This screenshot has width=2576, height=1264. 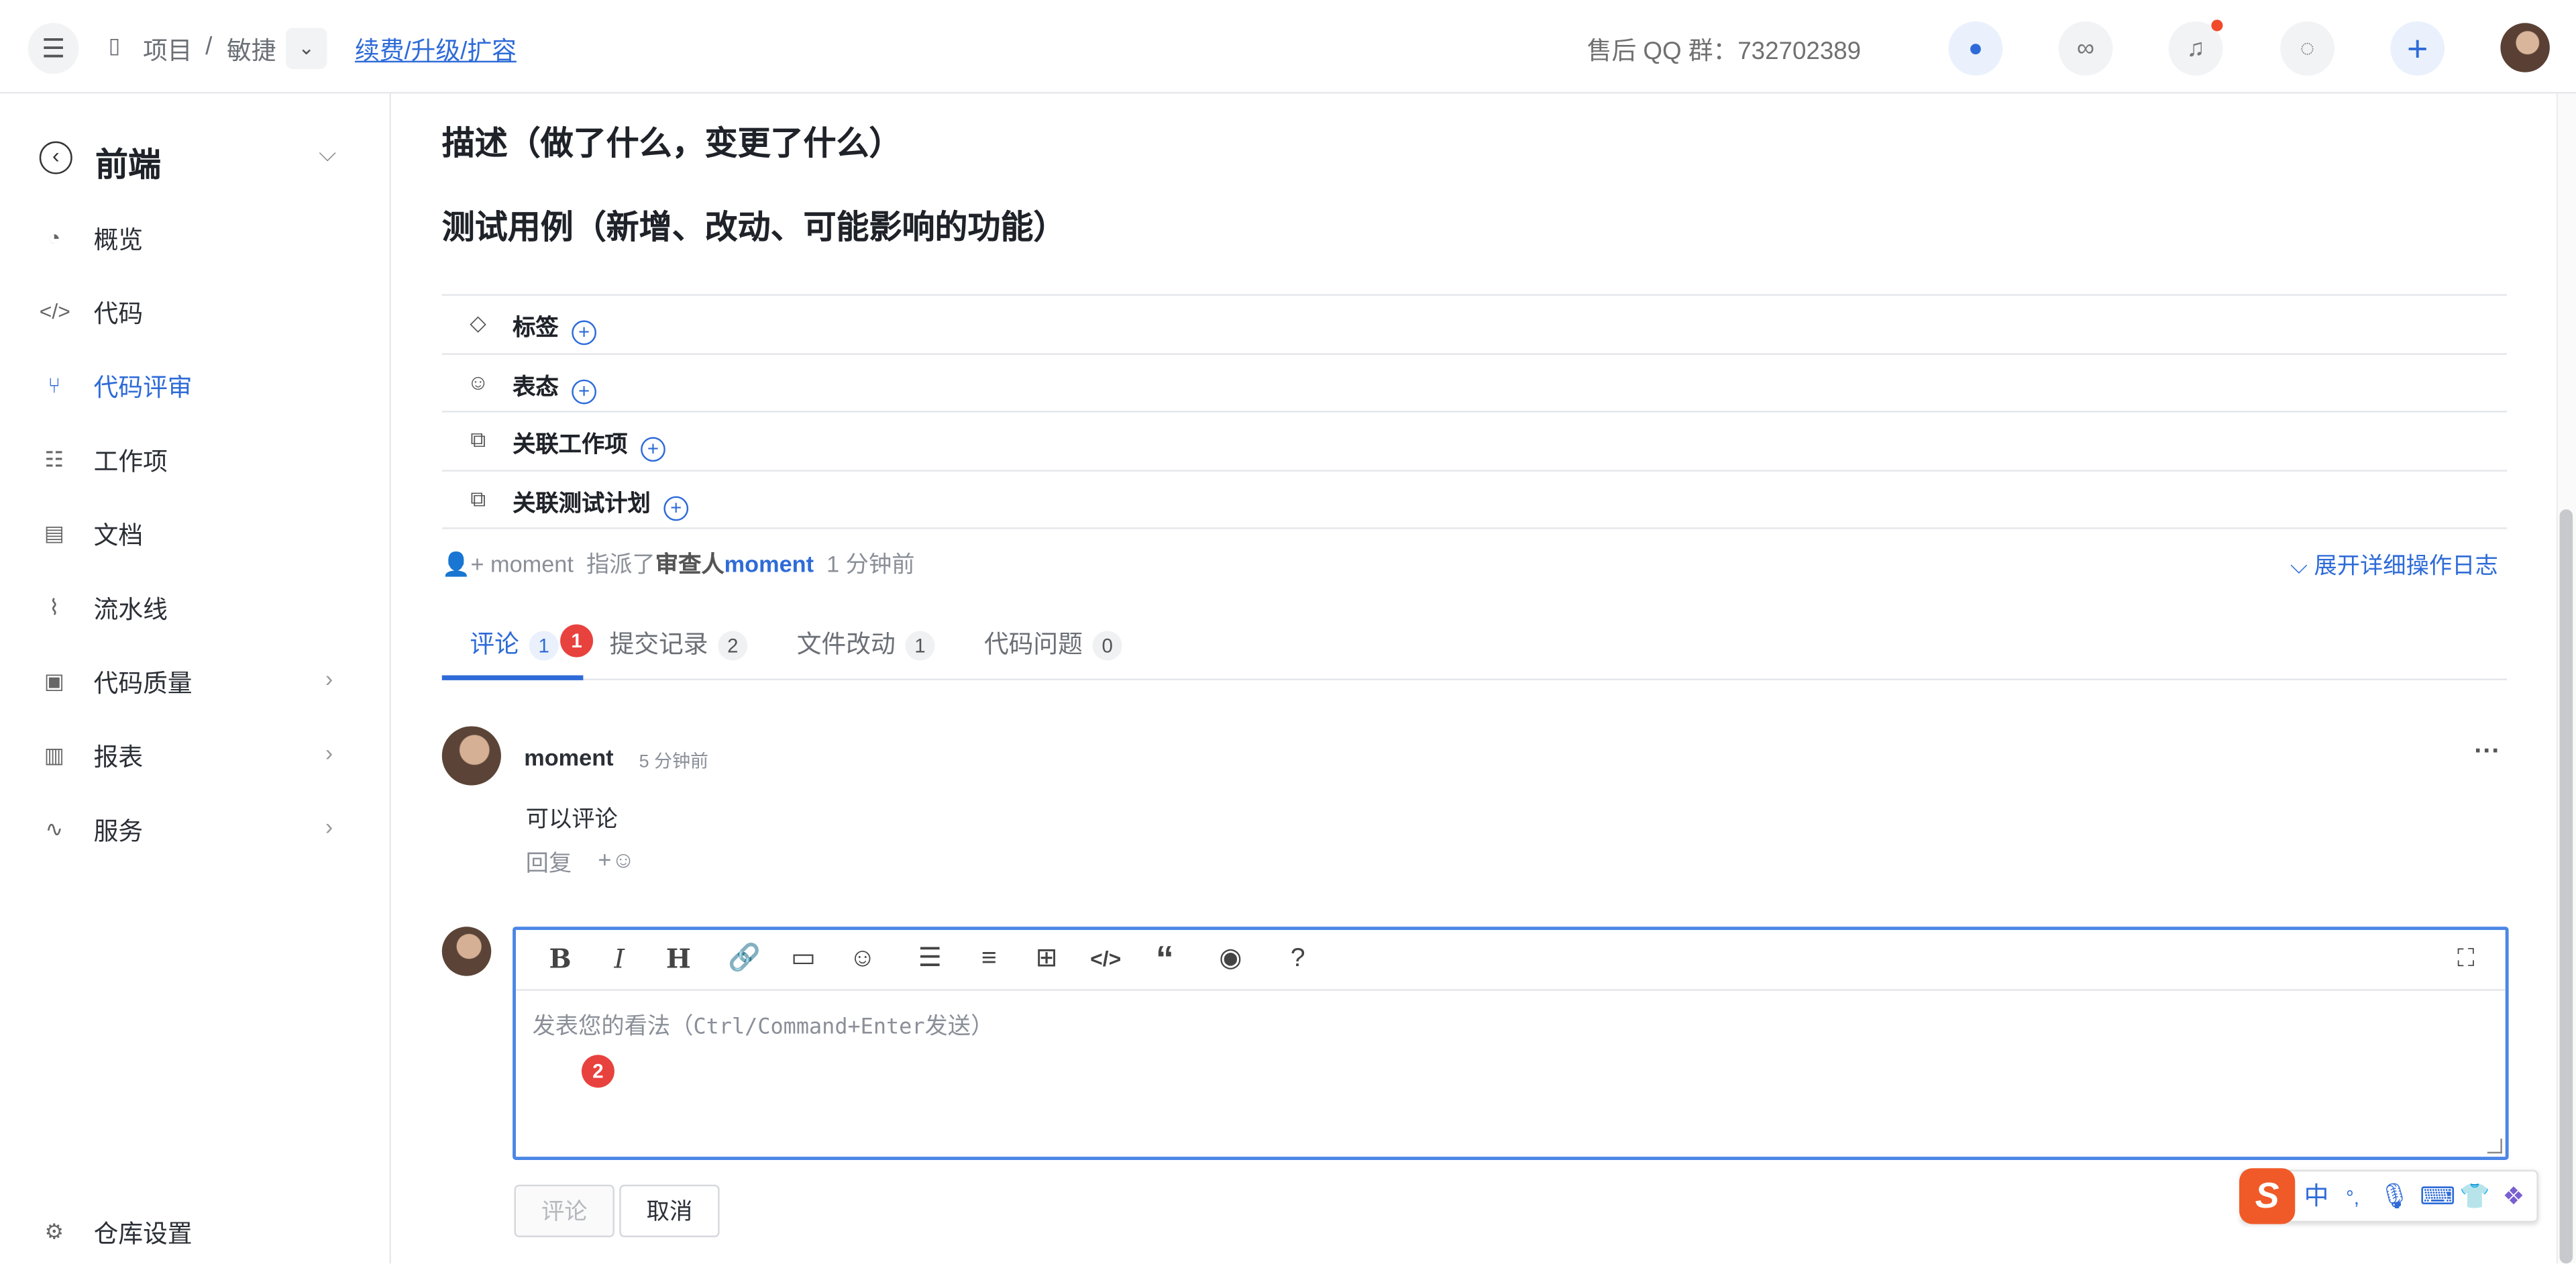 What do you see at coordinates (436, 50) in the screenshot?
I see `renew-link: 续费/升级/扩容` at bounding box center [436, 50].